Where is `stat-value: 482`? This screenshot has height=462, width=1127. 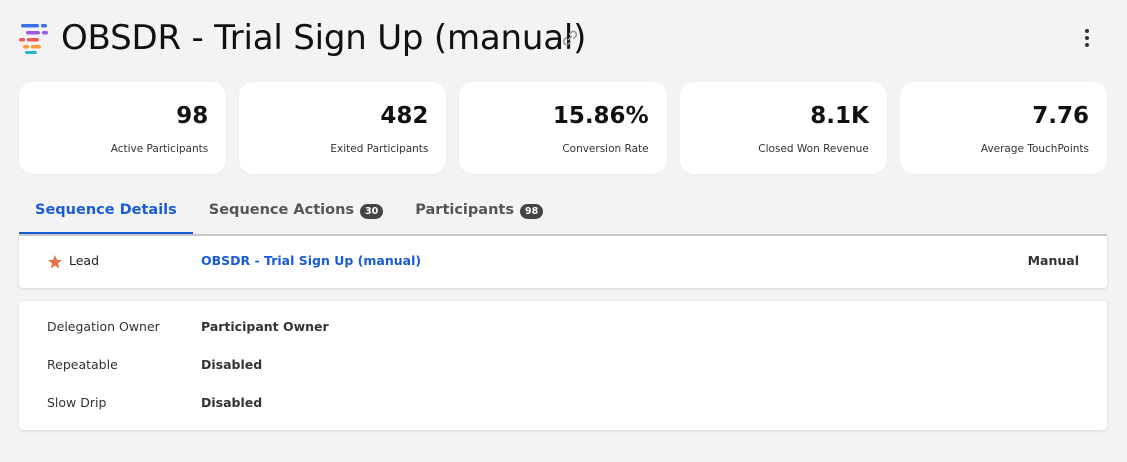 stat-value: 482 is located at coordinates (404, 116).